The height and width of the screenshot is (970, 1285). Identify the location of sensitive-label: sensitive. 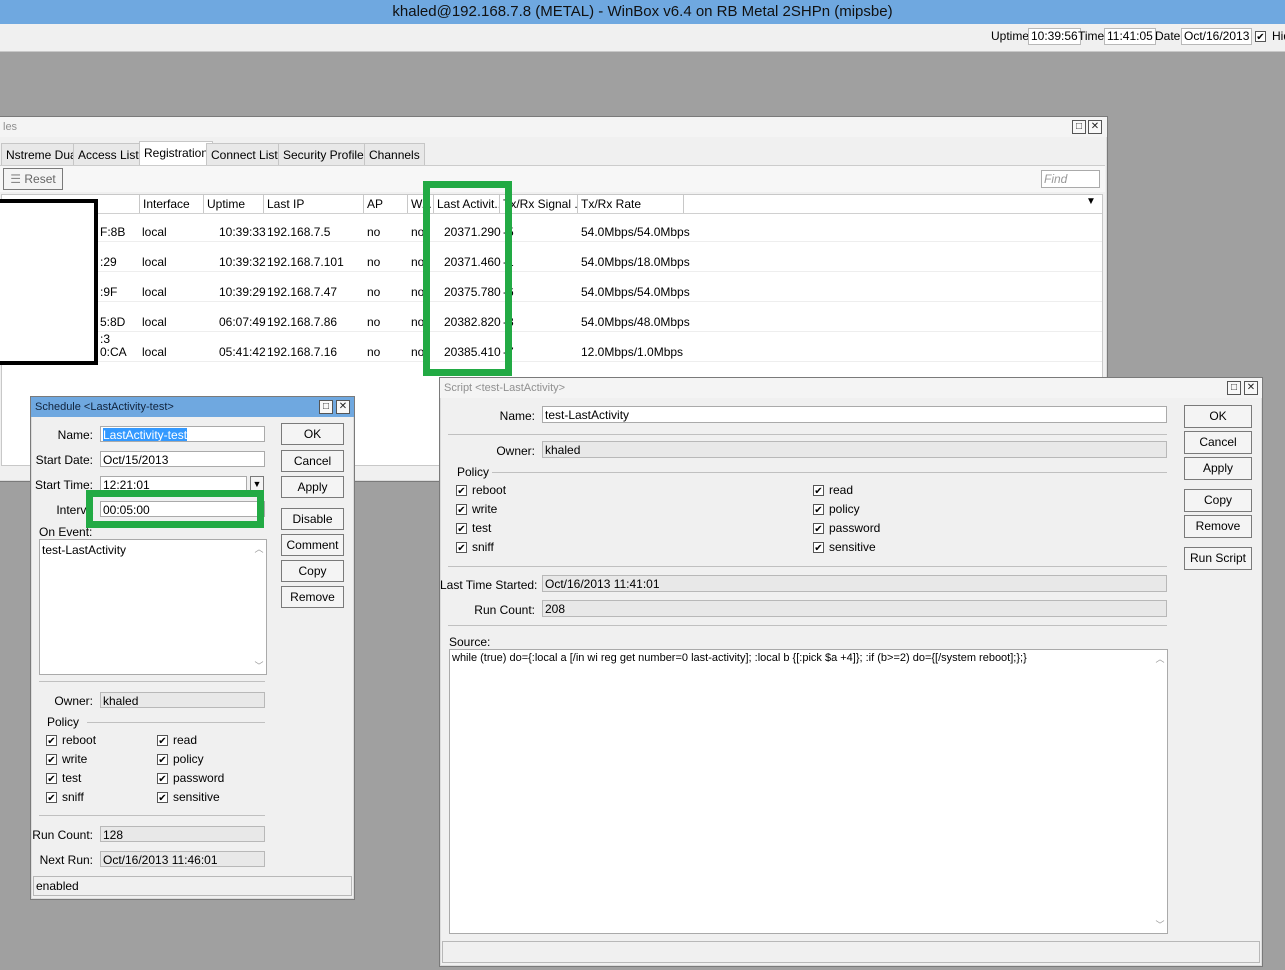
(196, 797).